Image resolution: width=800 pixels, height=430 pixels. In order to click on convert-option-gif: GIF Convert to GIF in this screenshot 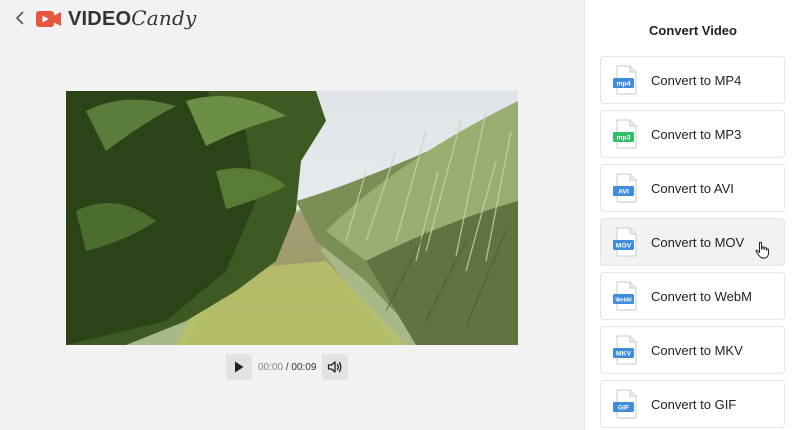, I will do `click(692, 404)`.